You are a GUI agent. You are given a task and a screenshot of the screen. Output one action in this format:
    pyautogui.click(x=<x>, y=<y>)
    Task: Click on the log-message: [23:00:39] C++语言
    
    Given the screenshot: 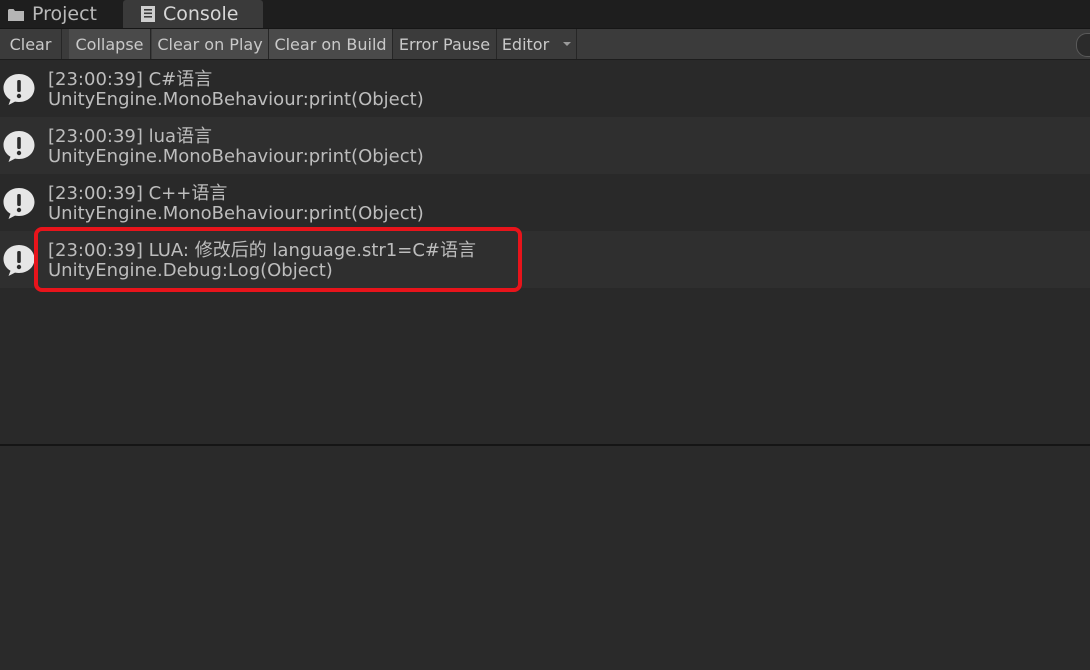 What is the action you would take?
    pyautogui.click(x=138, y=193)
    